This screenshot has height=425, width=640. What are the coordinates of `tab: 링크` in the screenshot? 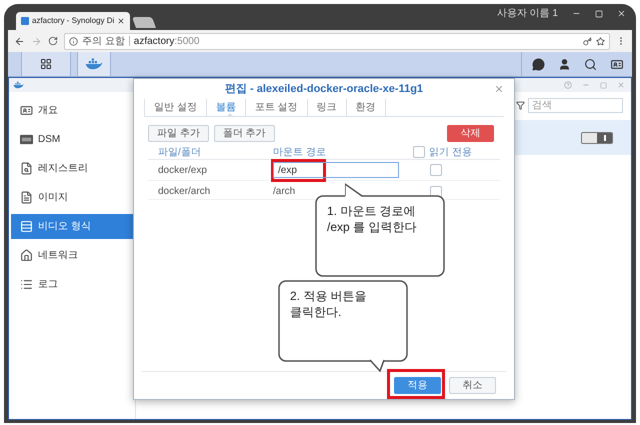 It's located at (327, 107).